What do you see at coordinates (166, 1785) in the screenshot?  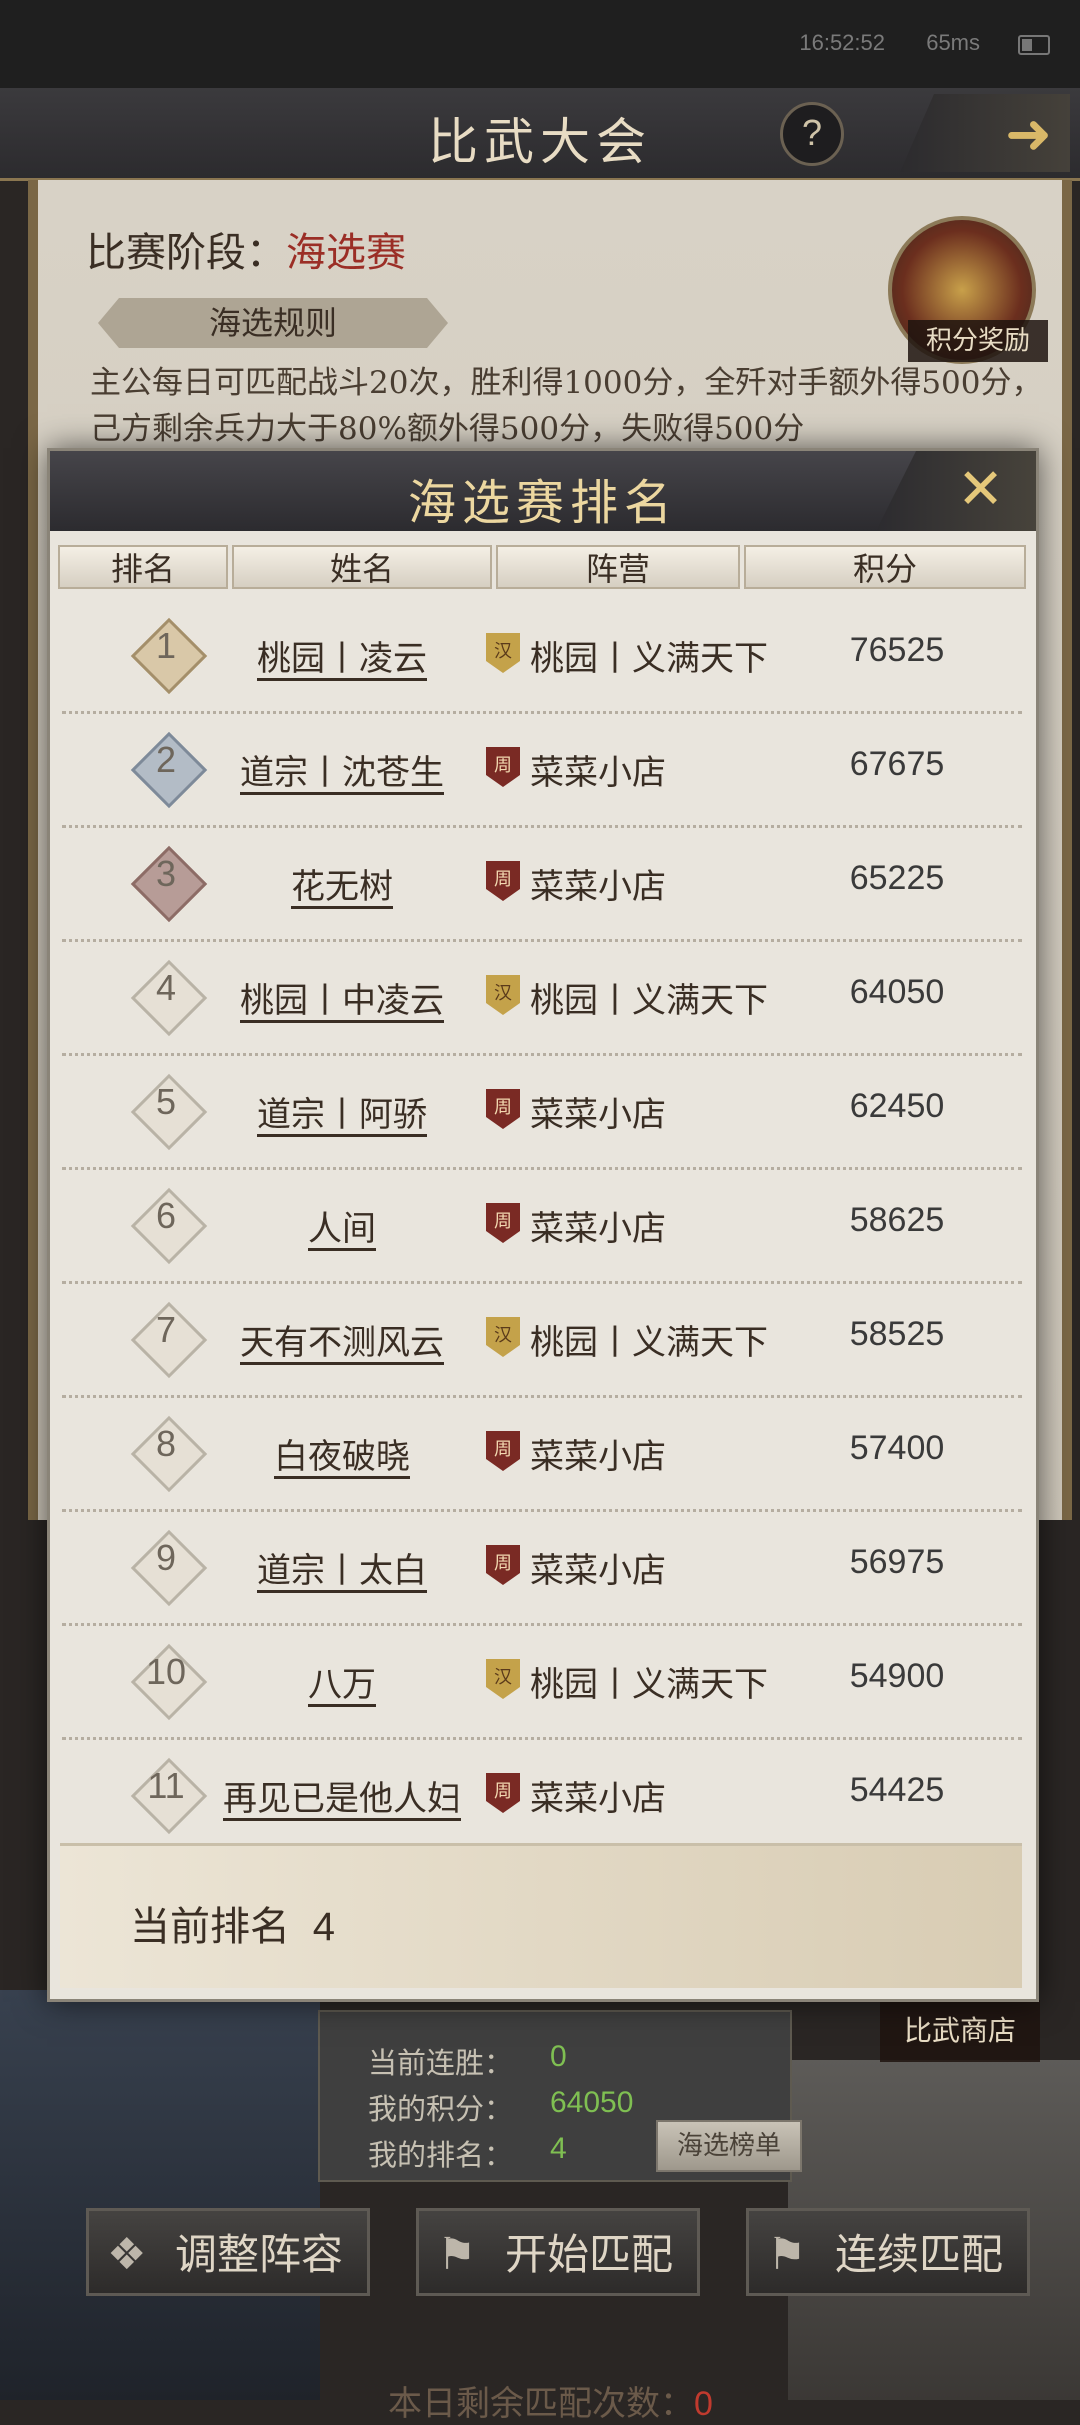 I see `rank-number: 11` at bounding box center [166, 1785].